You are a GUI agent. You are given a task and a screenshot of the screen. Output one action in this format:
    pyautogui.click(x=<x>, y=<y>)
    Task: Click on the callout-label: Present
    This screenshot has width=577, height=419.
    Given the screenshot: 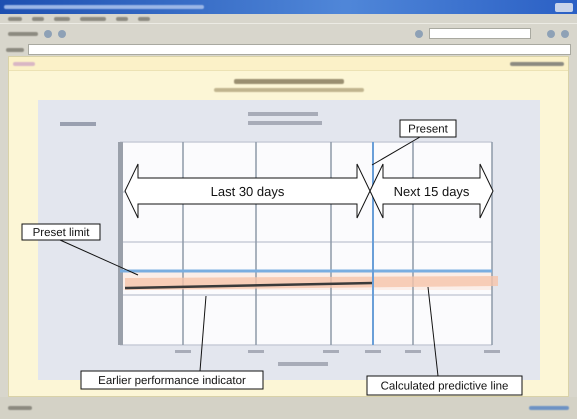 What is the action you would take?
    pyautogui.click(x=428, y=129)
    